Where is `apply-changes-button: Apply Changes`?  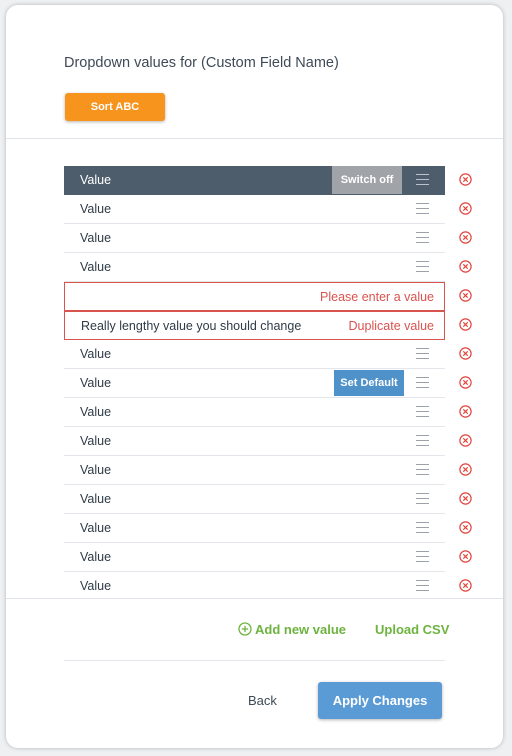 apply-changes-button: Apply Changes is located at coordinates (380, 700).